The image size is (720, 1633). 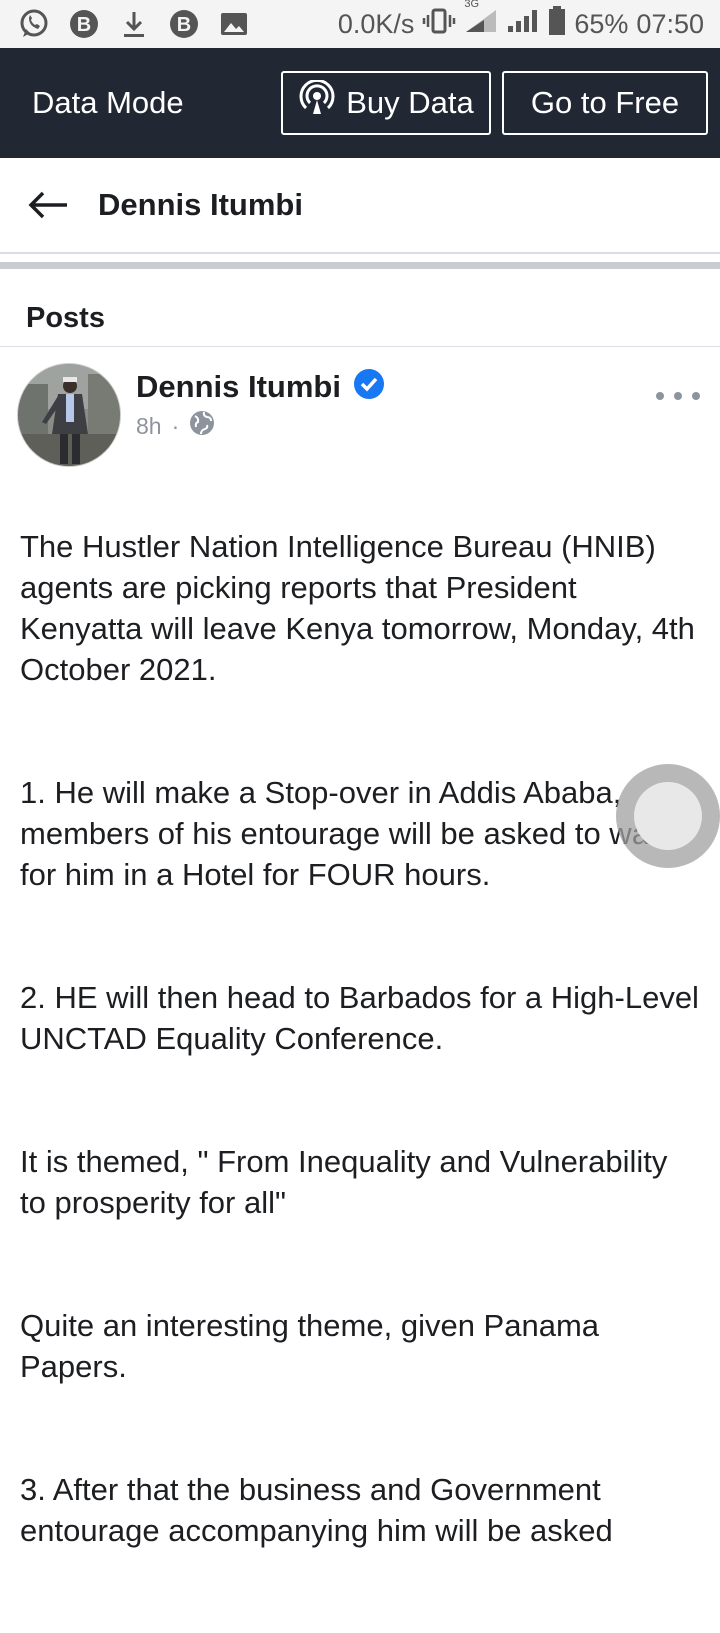 I want to click on post-meta: 8h ·, so click(x=175, y=426).